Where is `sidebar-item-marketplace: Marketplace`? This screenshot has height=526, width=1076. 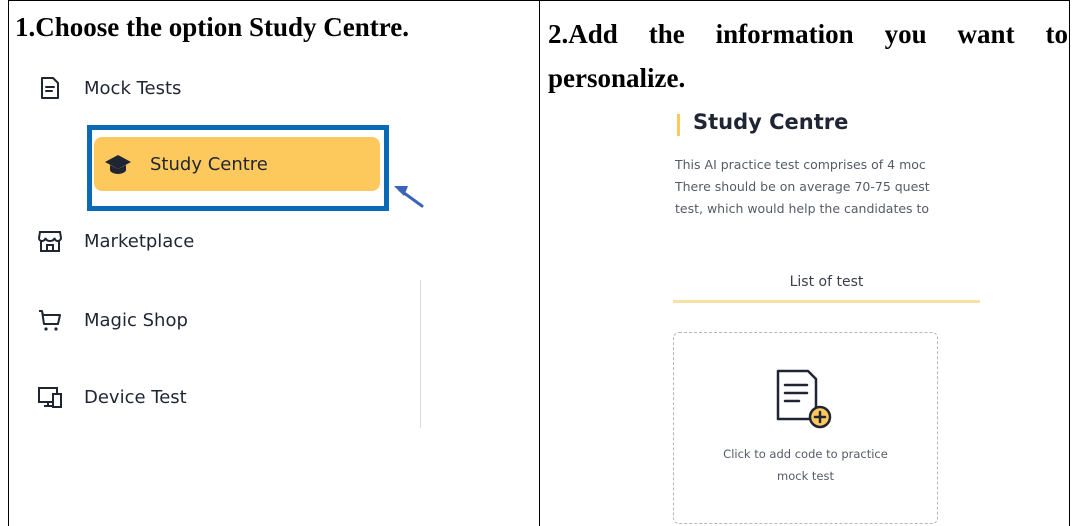 sidebar-item-marketplace: Marketplace is located at coordinates (116, 241).